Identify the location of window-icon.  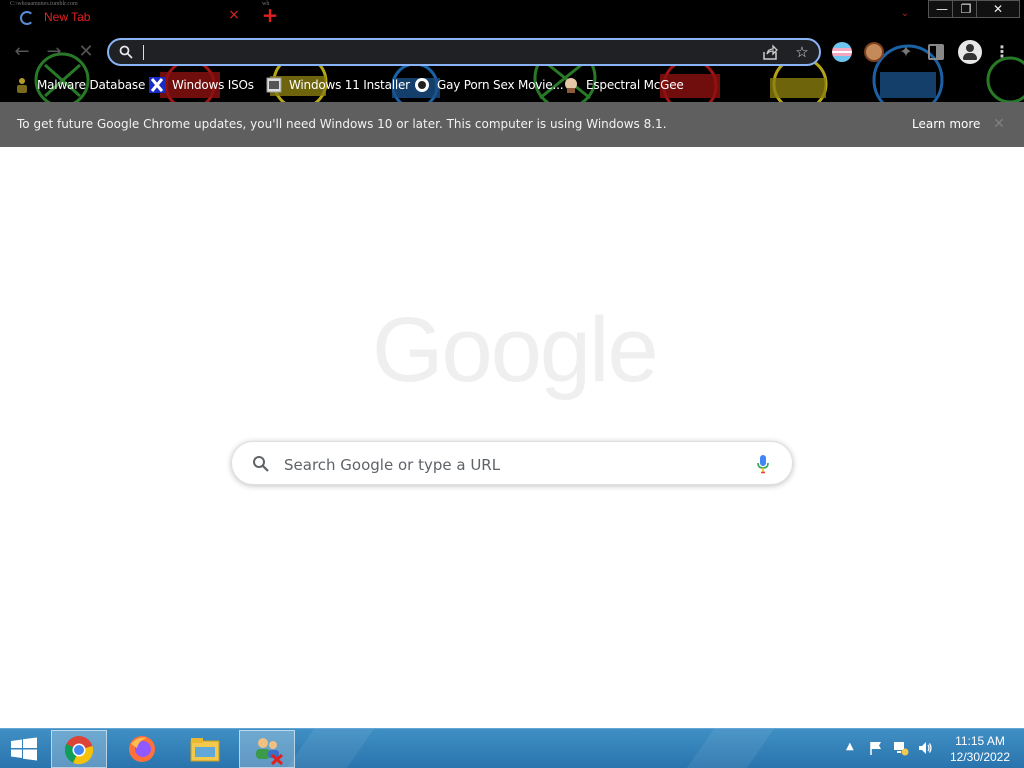
(274, 85).